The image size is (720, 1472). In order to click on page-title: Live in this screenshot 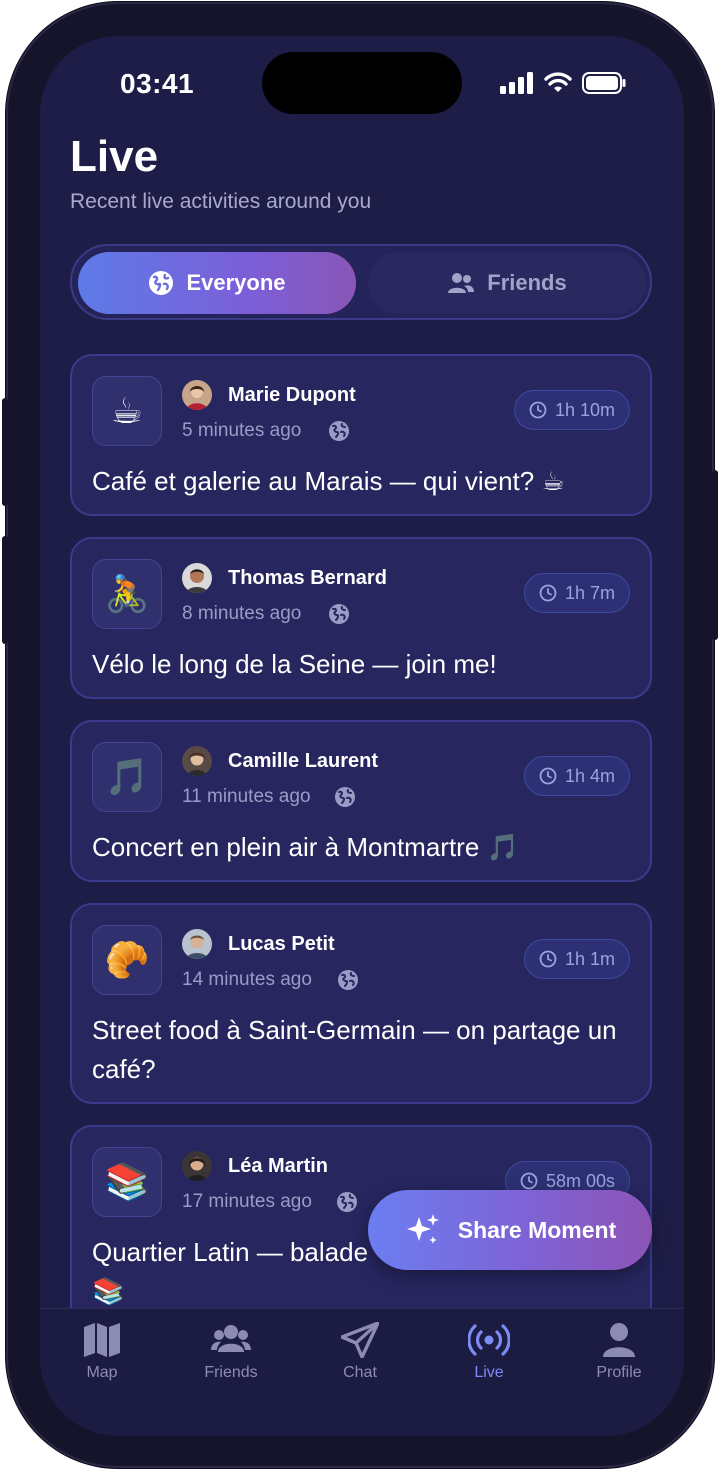, I will do `click(114, 156)`.